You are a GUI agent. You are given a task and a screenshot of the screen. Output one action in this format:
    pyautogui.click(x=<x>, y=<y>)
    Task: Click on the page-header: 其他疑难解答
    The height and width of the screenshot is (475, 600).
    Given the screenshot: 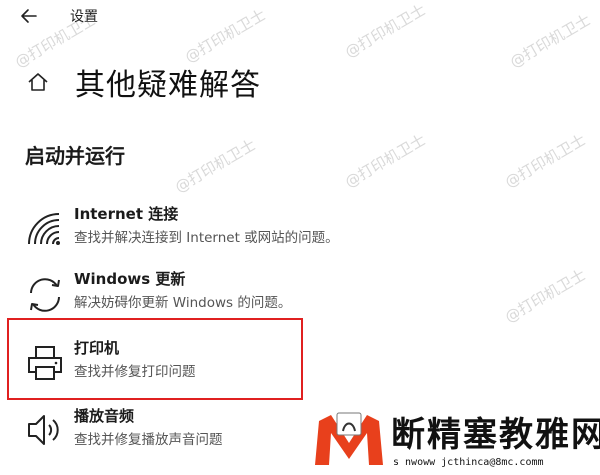 What is the action you would take?
    pyautogui.click(x=300, y=81)
    